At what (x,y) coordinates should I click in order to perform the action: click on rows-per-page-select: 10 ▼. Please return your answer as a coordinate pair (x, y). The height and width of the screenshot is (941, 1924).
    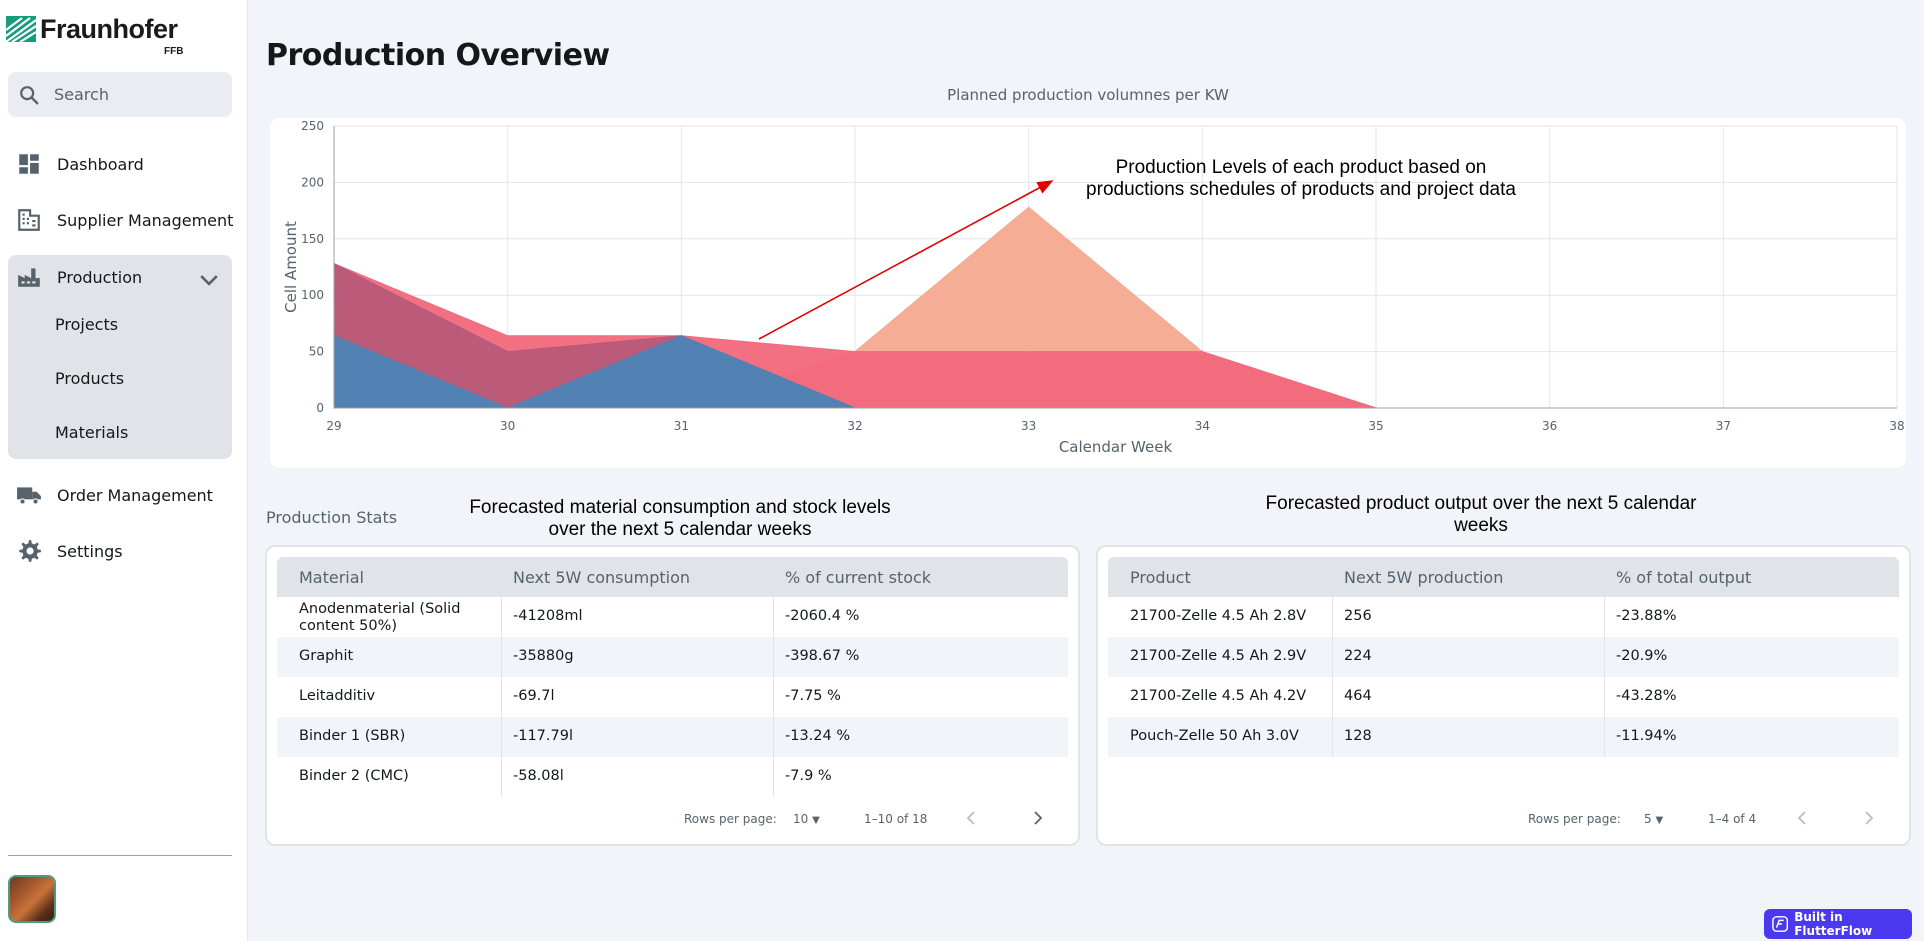
    Looking at the image, I should click on (806, 819).